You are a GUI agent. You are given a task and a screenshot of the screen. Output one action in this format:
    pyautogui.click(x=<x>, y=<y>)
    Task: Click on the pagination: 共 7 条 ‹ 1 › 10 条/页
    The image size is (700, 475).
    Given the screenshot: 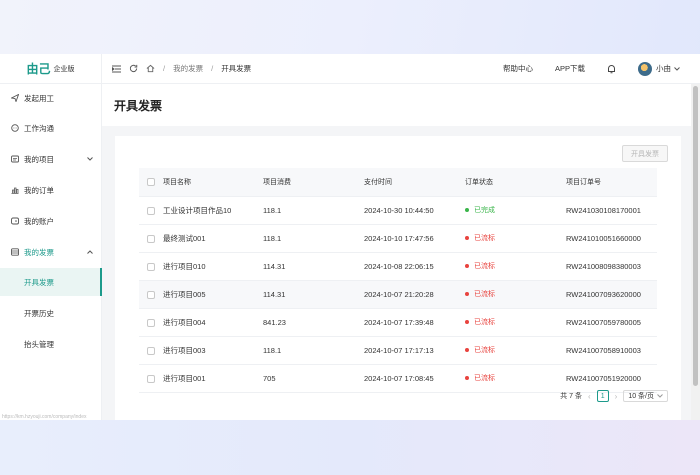 What is the action you would take?
    pyautogui.click(x=614, y=396)
    